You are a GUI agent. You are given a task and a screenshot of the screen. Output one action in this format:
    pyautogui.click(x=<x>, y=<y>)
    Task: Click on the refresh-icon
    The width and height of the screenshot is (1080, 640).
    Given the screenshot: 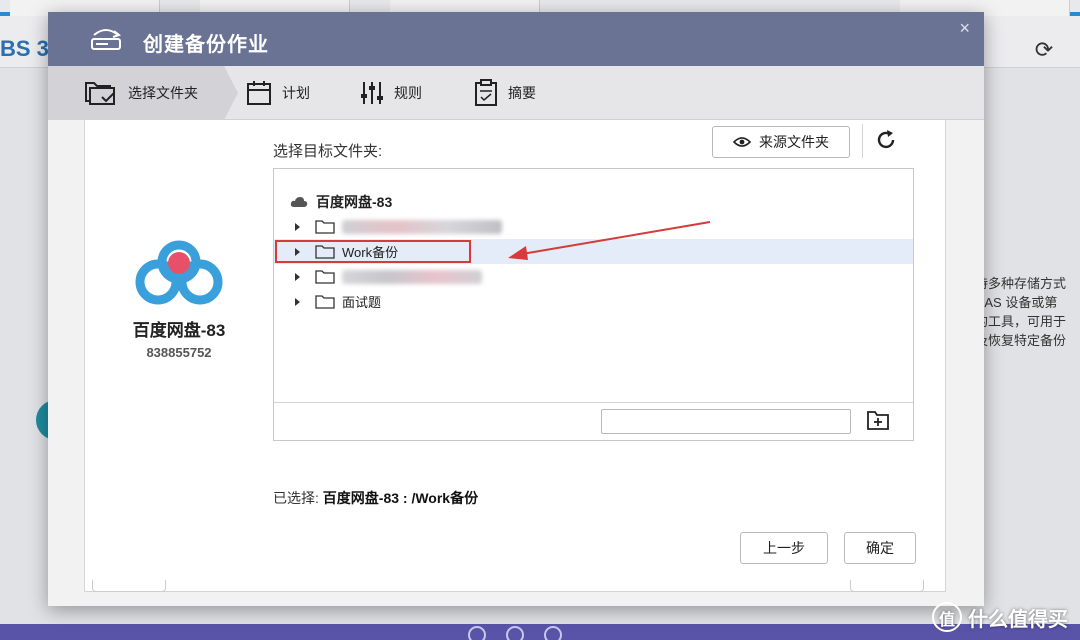 What is the action you would take?
    pyautogui.click(x=886, y=140)
    